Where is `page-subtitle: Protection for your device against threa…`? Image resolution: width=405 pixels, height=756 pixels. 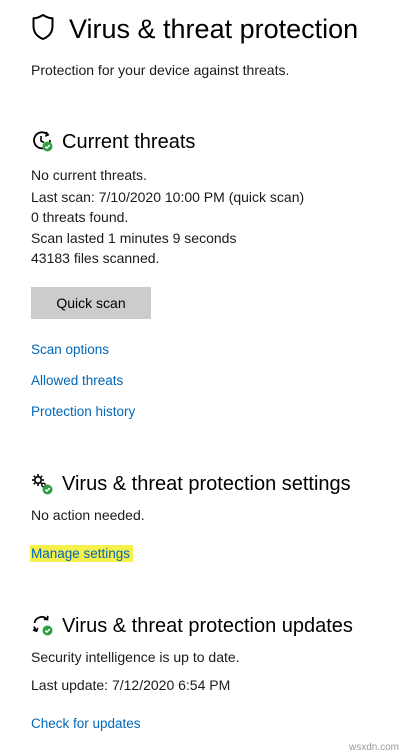 page-subtitle: Protection for your device against threa… is located at coordinates (160, 70).